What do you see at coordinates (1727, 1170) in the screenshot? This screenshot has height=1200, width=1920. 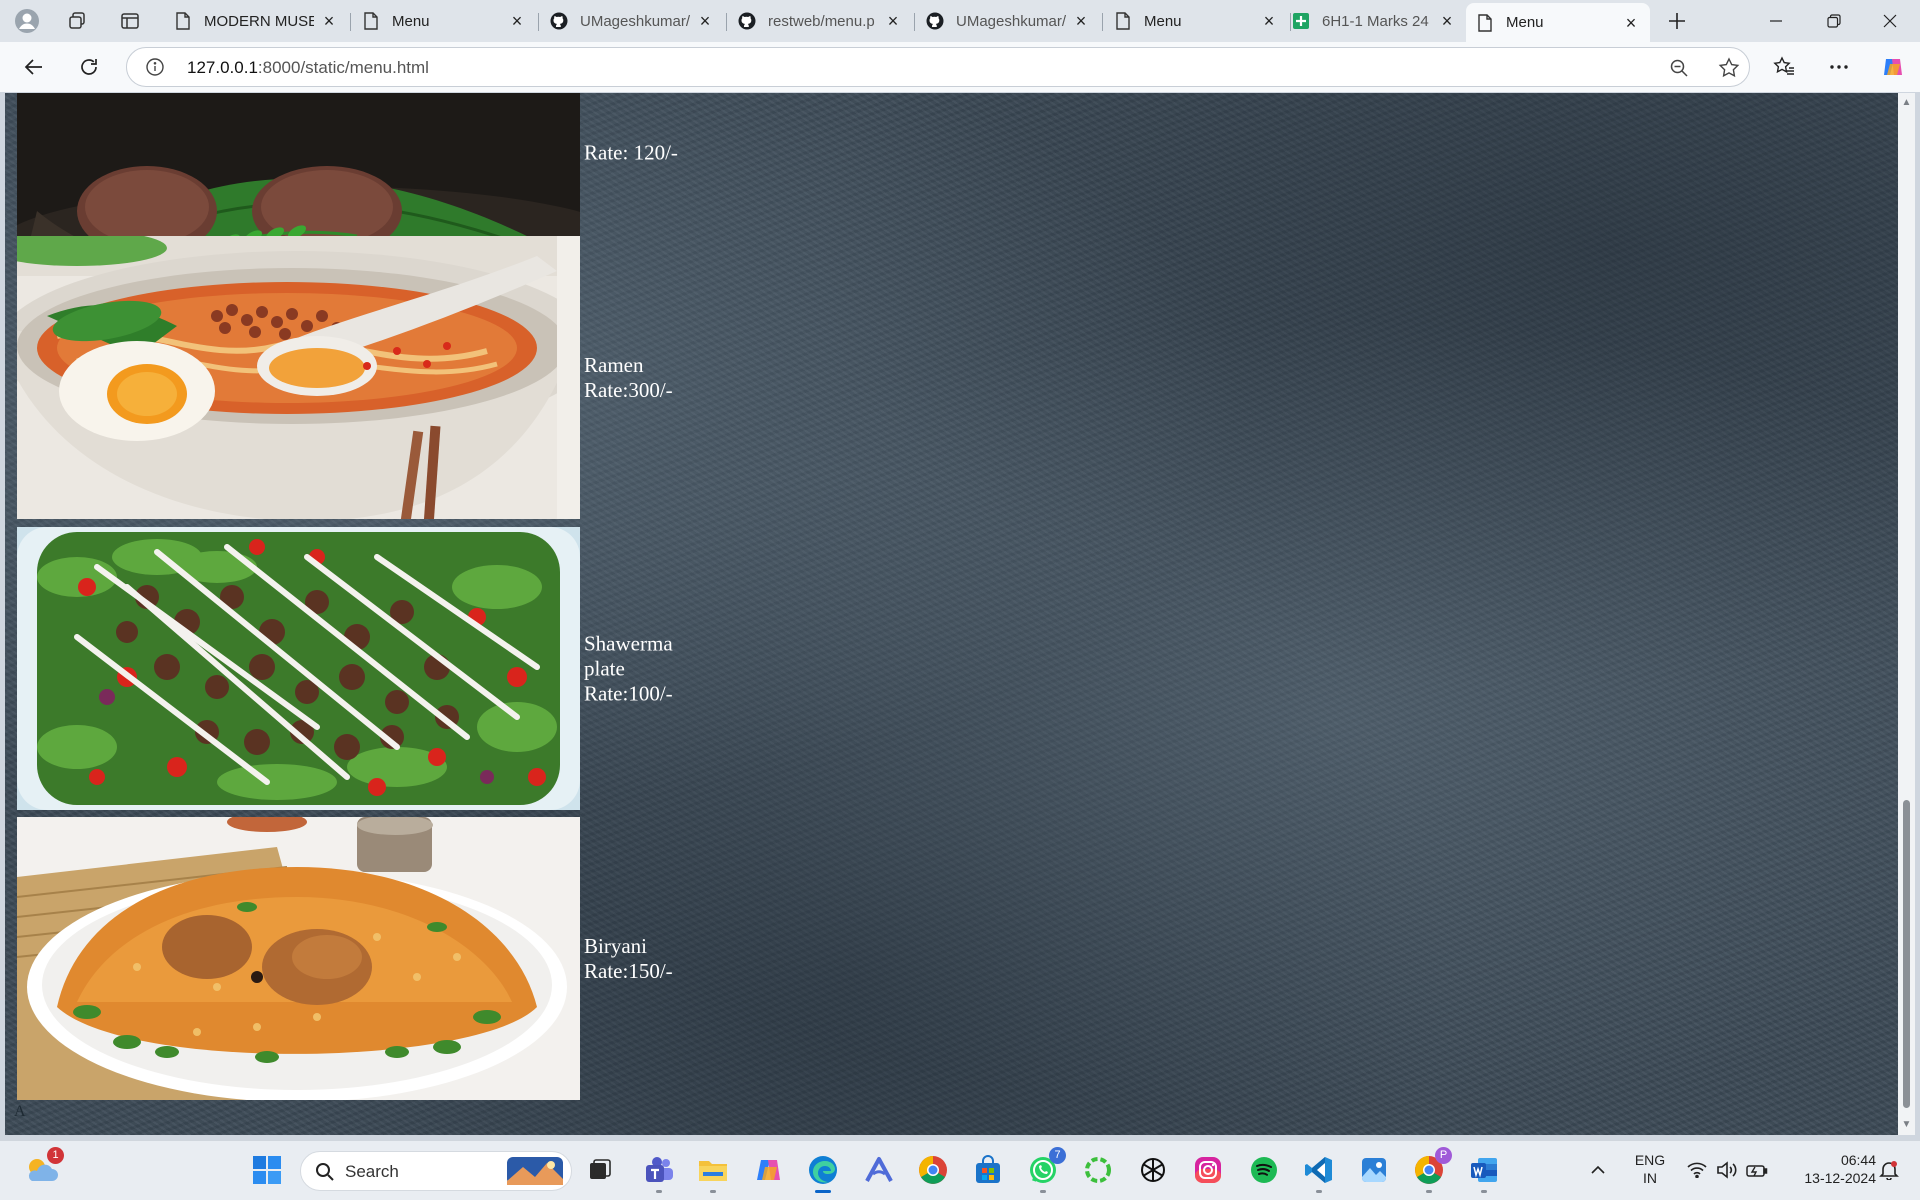 I see `volume-icon` at bounding box center [1727, 1170].